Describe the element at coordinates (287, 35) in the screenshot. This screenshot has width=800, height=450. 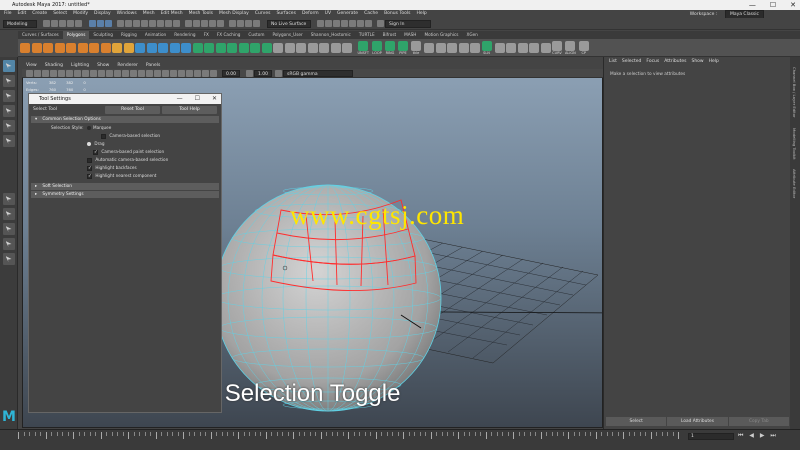
I see `shelf-tab-polygons-user: Polygons_User` at that location.